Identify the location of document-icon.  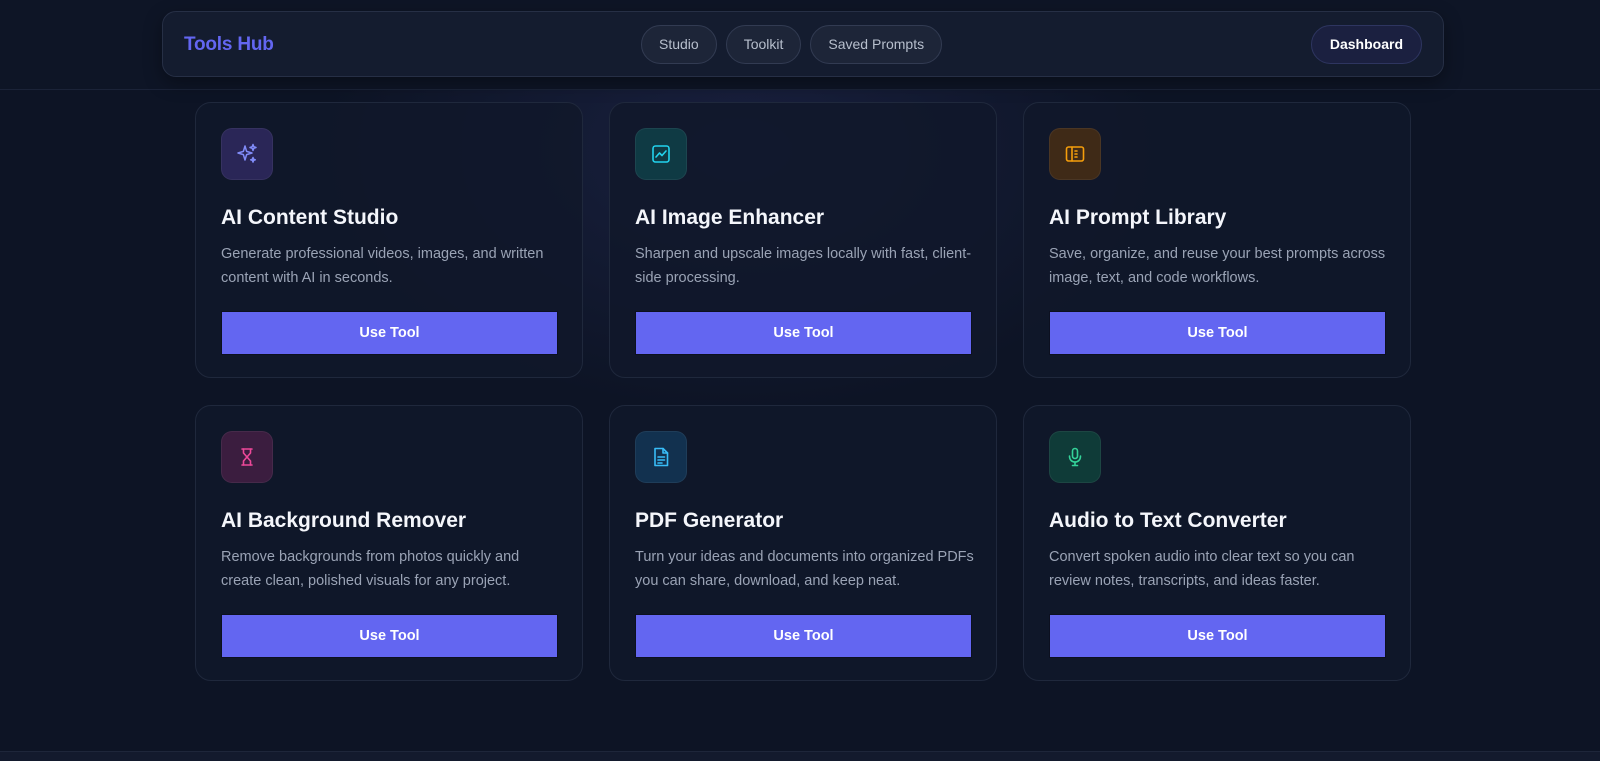
(661, 457).